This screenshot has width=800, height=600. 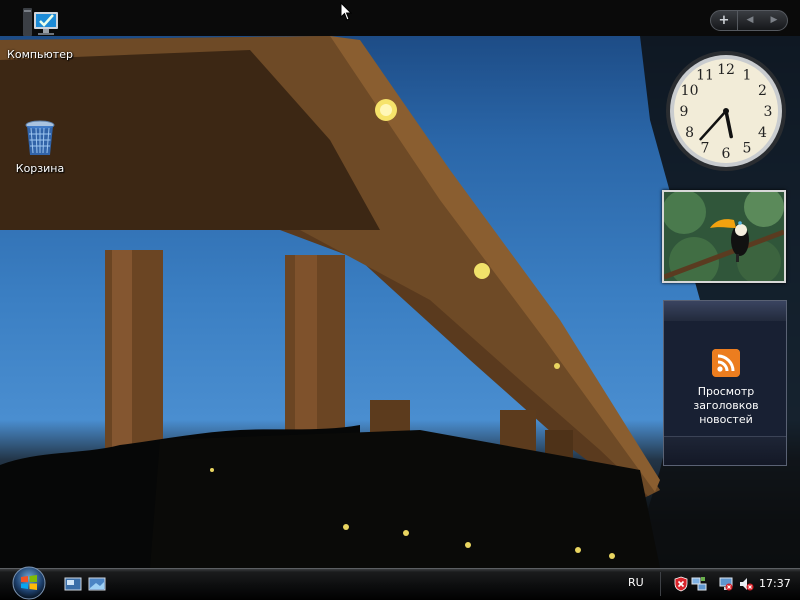 I want to click on desktop-icon-computer: Компьютер, so click(x=40, y=32).